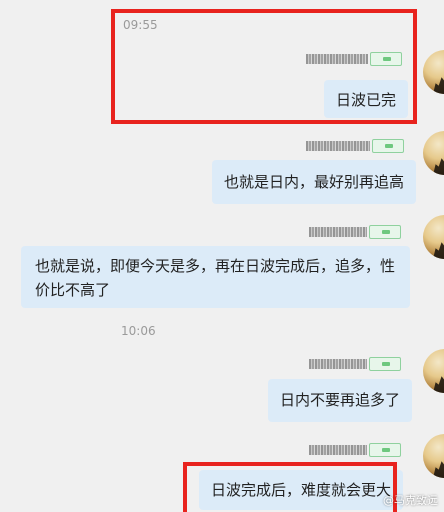 The height and width of the screenshot is (512, 444). Describe the element at coordinates (138, 331) in the screenshot. I see `timestamp: 10:06` at that location.